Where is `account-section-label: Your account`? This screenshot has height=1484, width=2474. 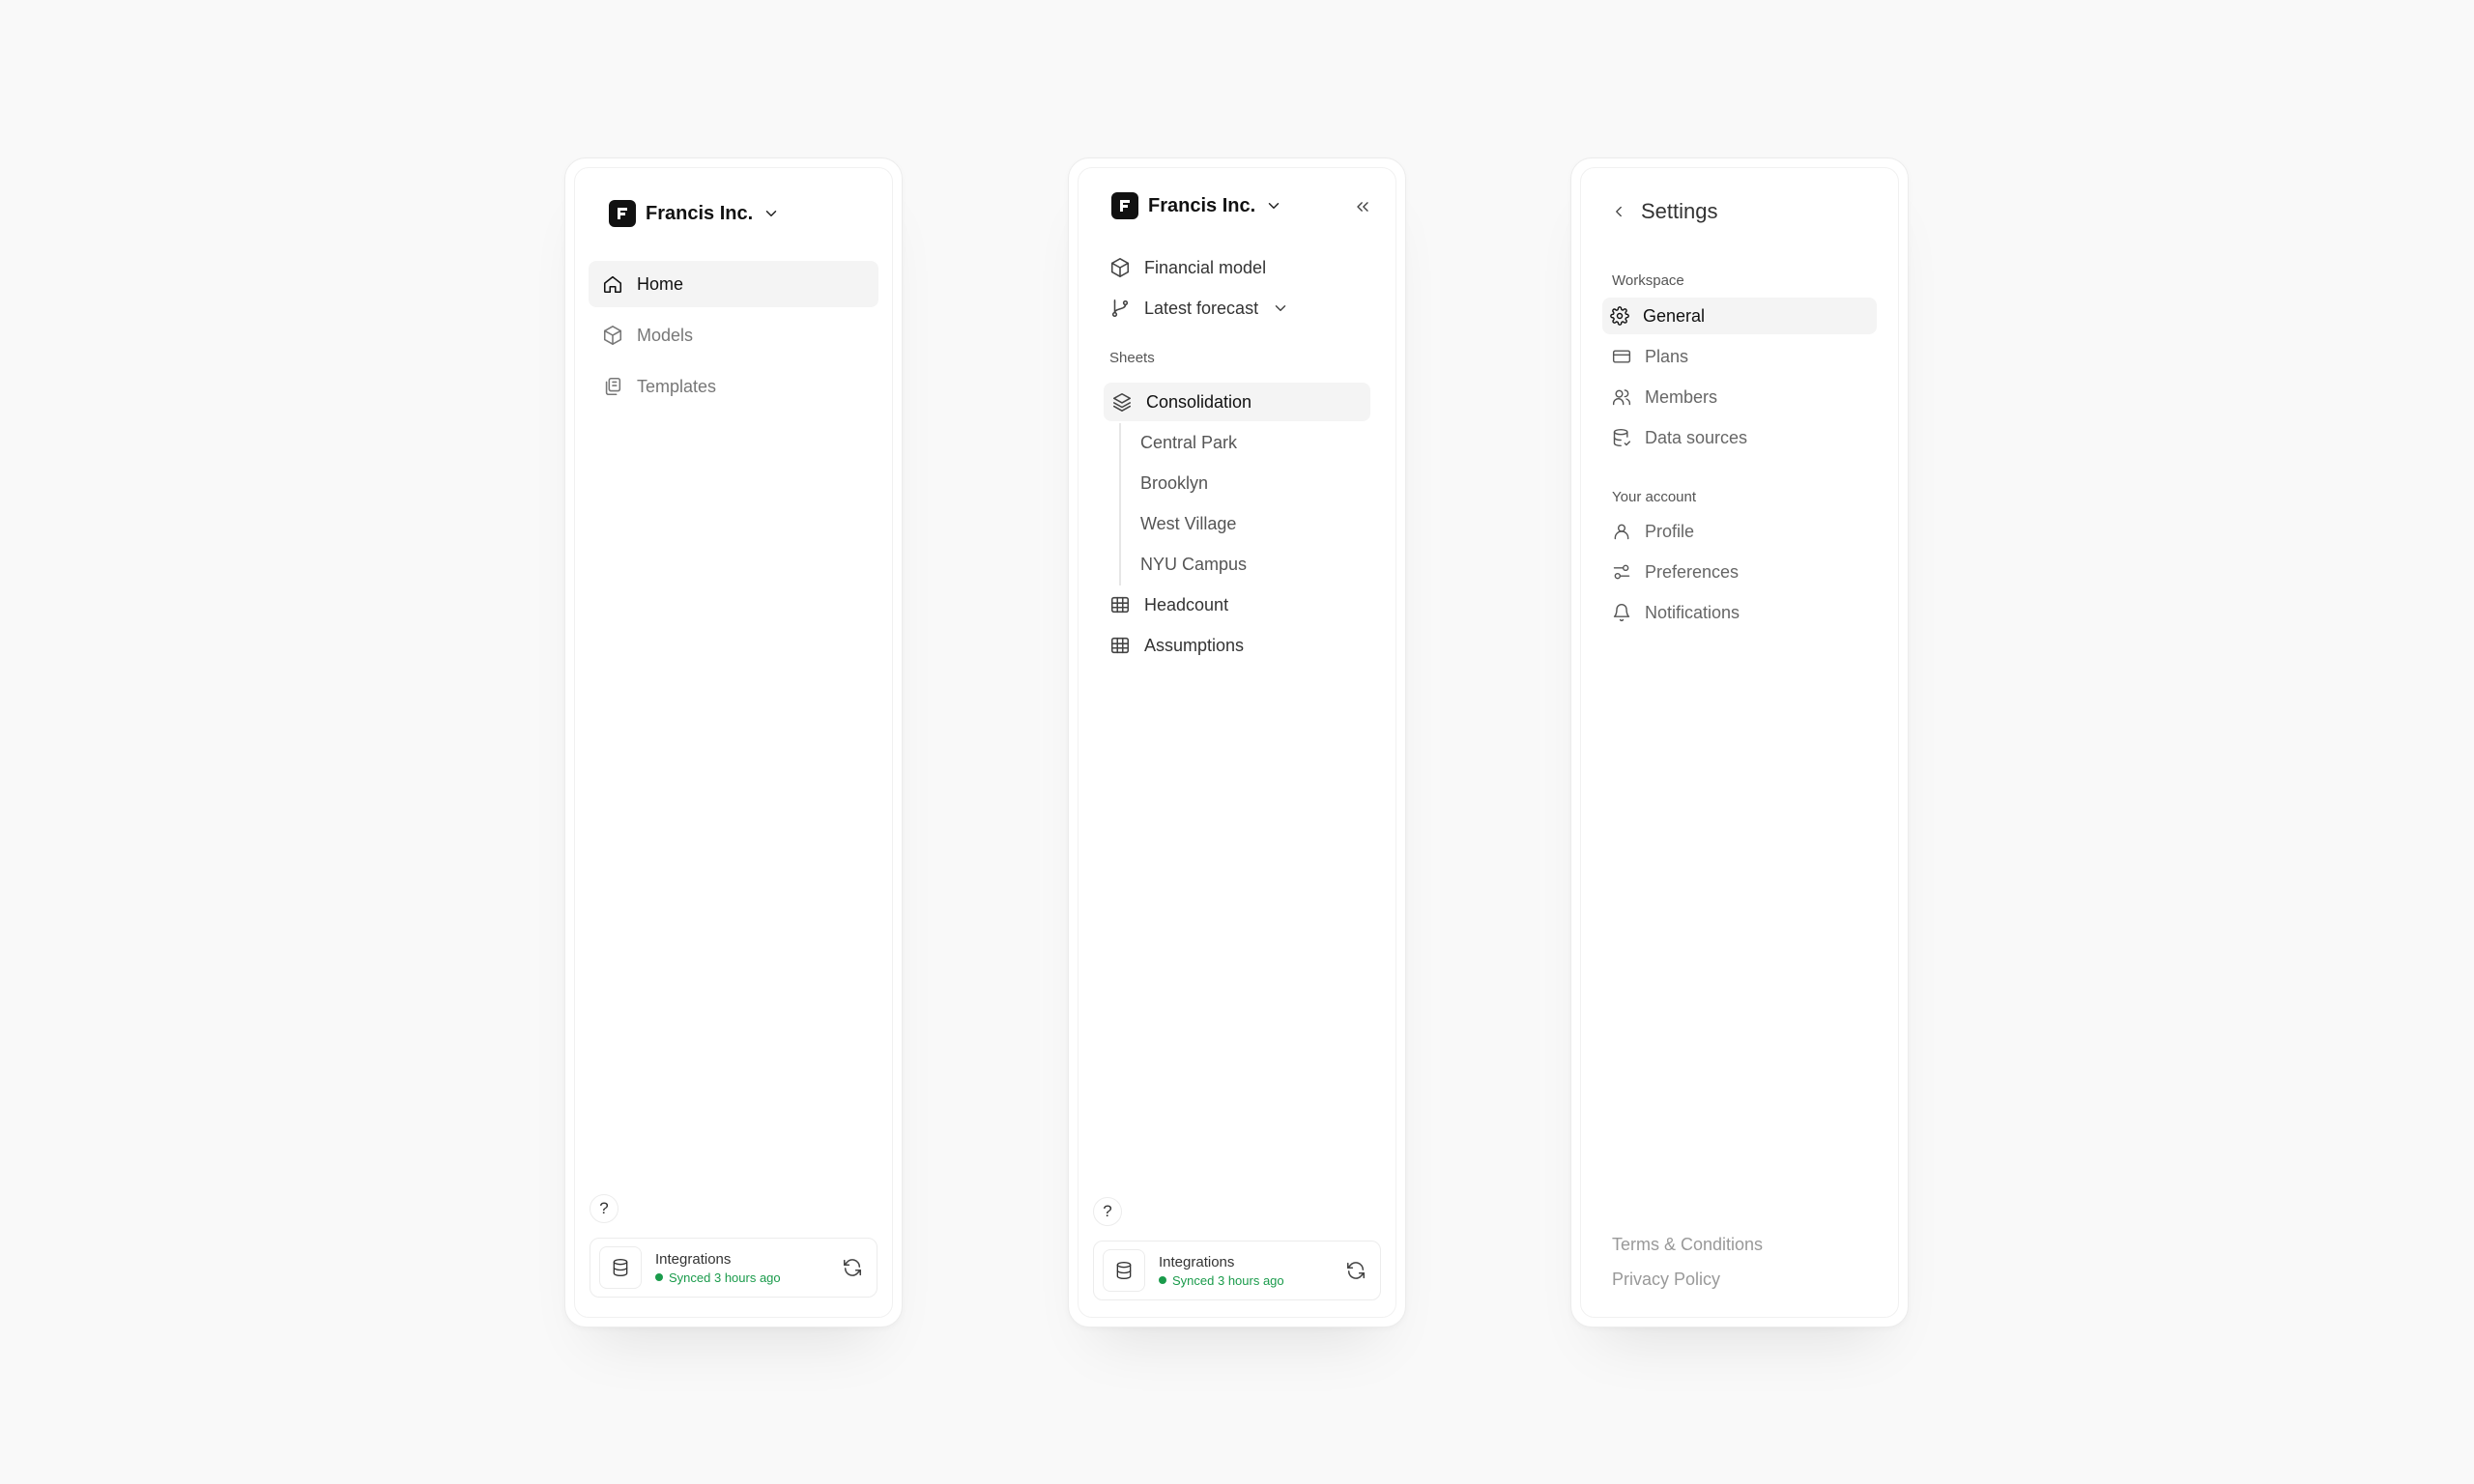 account-section-label: Your account is located at coordinates (1655, 497).